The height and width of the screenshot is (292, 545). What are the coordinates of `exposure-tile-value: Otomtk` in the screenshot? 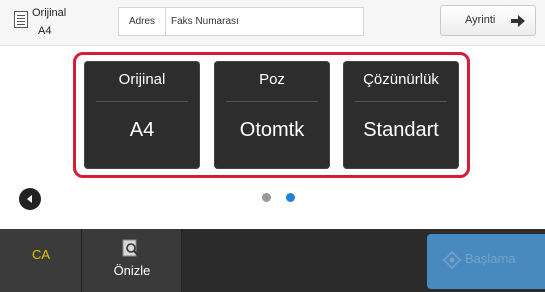 It's located at (272, 130).